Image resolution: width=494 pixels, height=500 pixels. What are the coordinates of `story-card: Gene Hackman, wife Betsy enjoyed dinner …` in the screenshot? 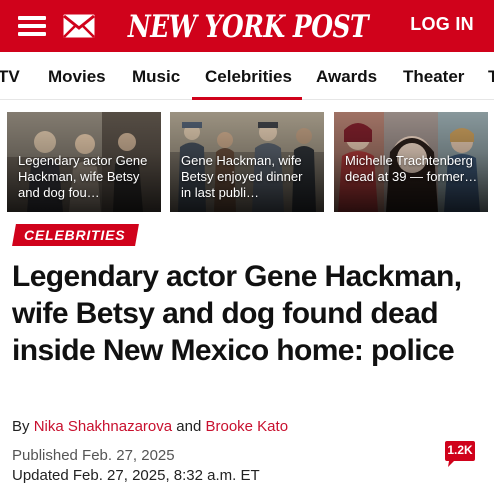 It's located at (247, 162).